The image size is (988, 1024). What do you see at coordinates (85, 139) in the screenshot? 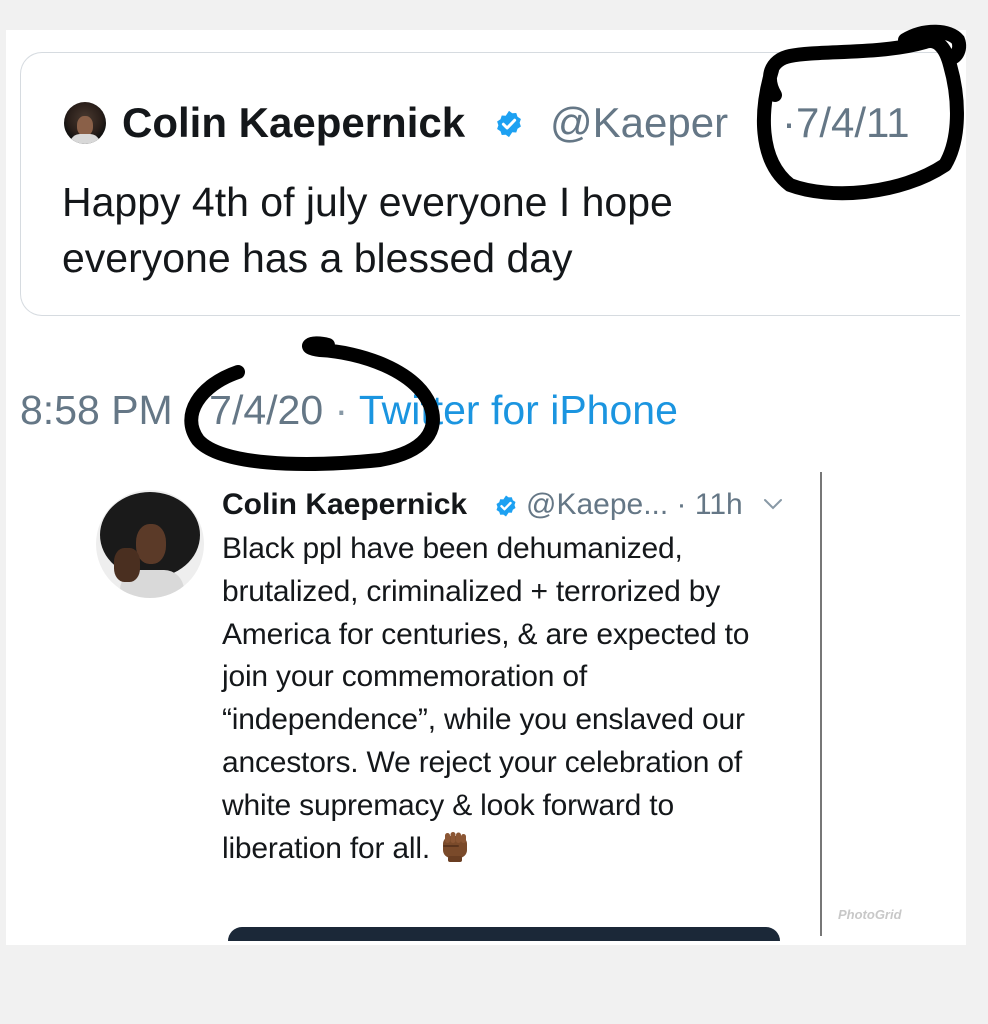
I see `avatar-shirt` at bounding box center [85, 139].